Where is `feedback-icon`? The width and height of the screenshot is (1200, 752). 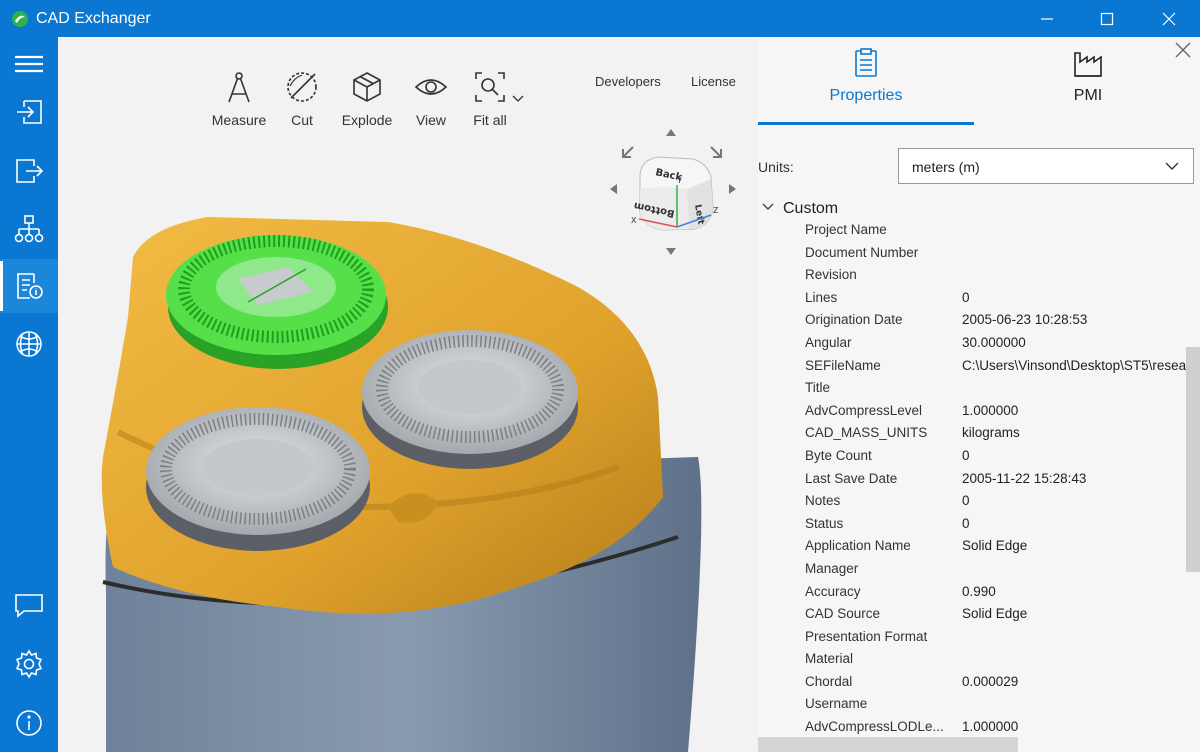
feedback-icon is located at coordinates (29, 606).